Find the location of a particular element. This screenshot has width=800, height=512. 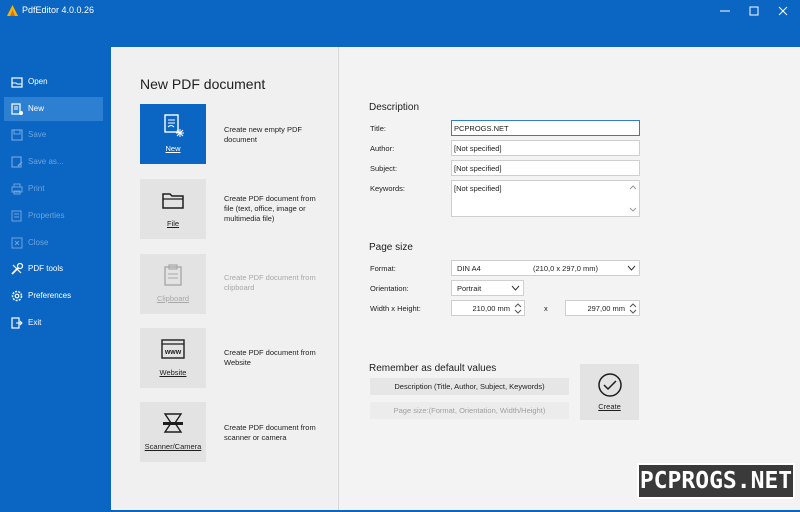

minimize-icon is located at coordinates (725, 11).